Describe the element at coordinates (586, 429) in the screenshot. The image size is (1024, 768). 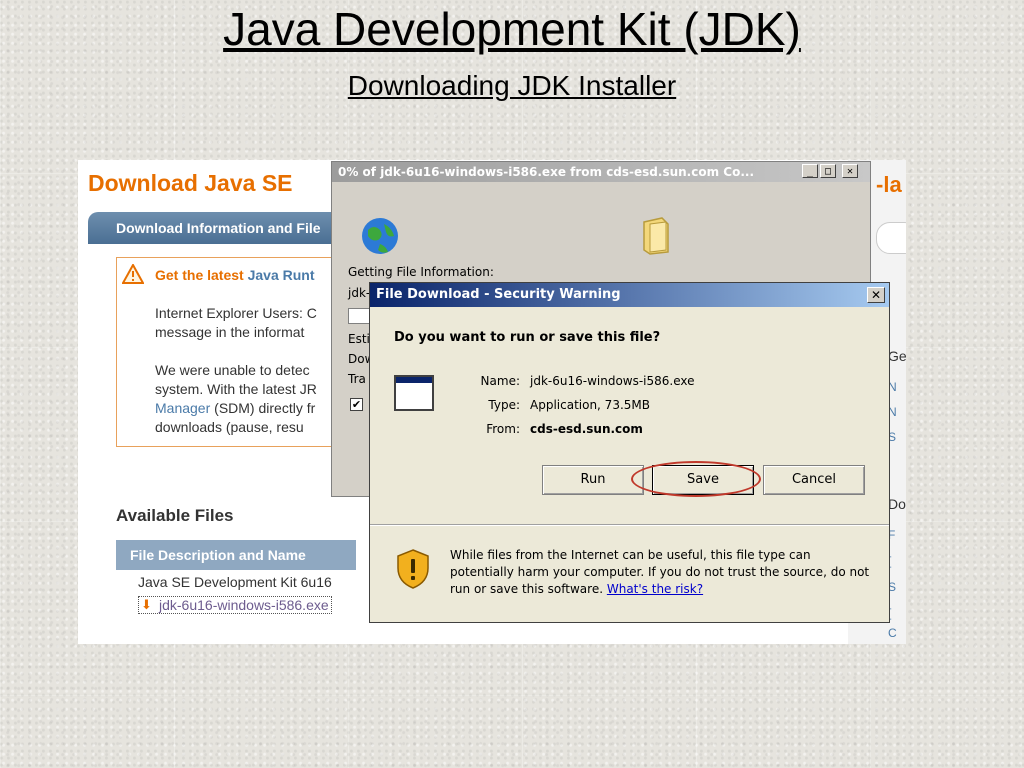
I see `from-value: cds-esd.sun.com` at that location.